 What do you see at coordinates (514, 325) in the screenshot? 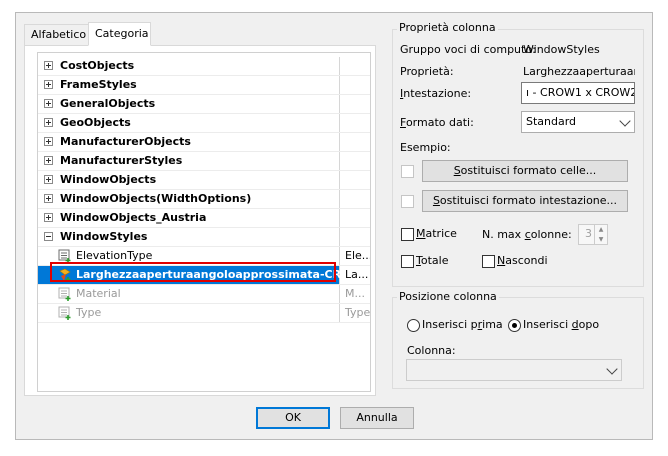
I see `insert-after-radio` at bounding box center [514, 325].